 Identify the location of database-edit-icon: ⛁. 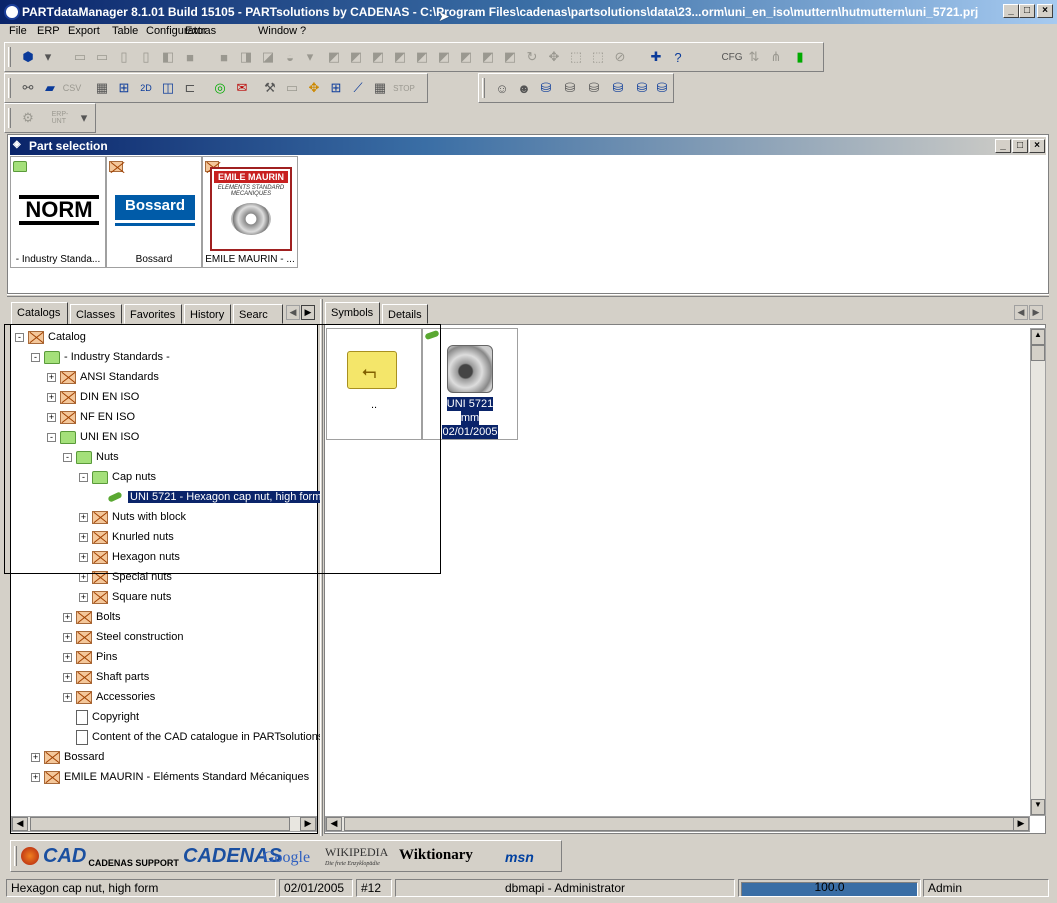
(618, 88).